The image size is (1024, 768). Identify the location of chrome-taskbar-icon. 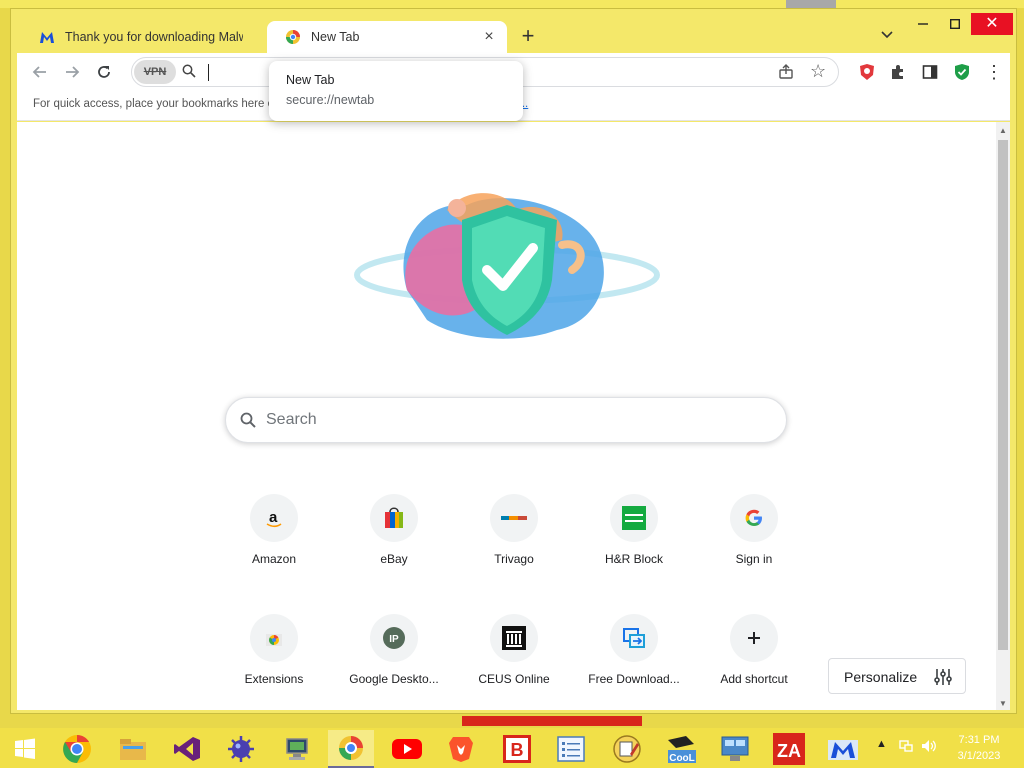
(77, 749).